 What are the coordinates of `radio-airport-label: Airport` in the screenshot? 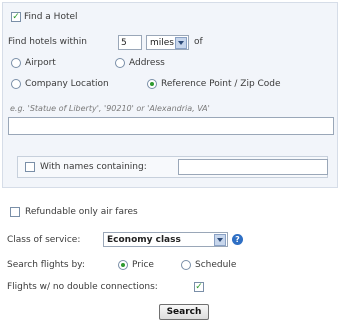 It's located at (40, 63).